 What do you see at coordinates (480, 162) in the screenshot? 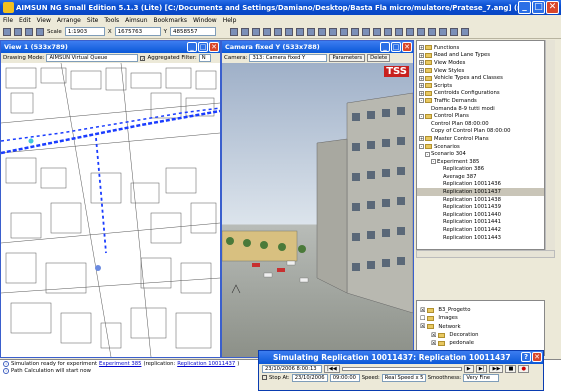
I see `tree-item: - Experiment 385` at bounding box center [480, 162].